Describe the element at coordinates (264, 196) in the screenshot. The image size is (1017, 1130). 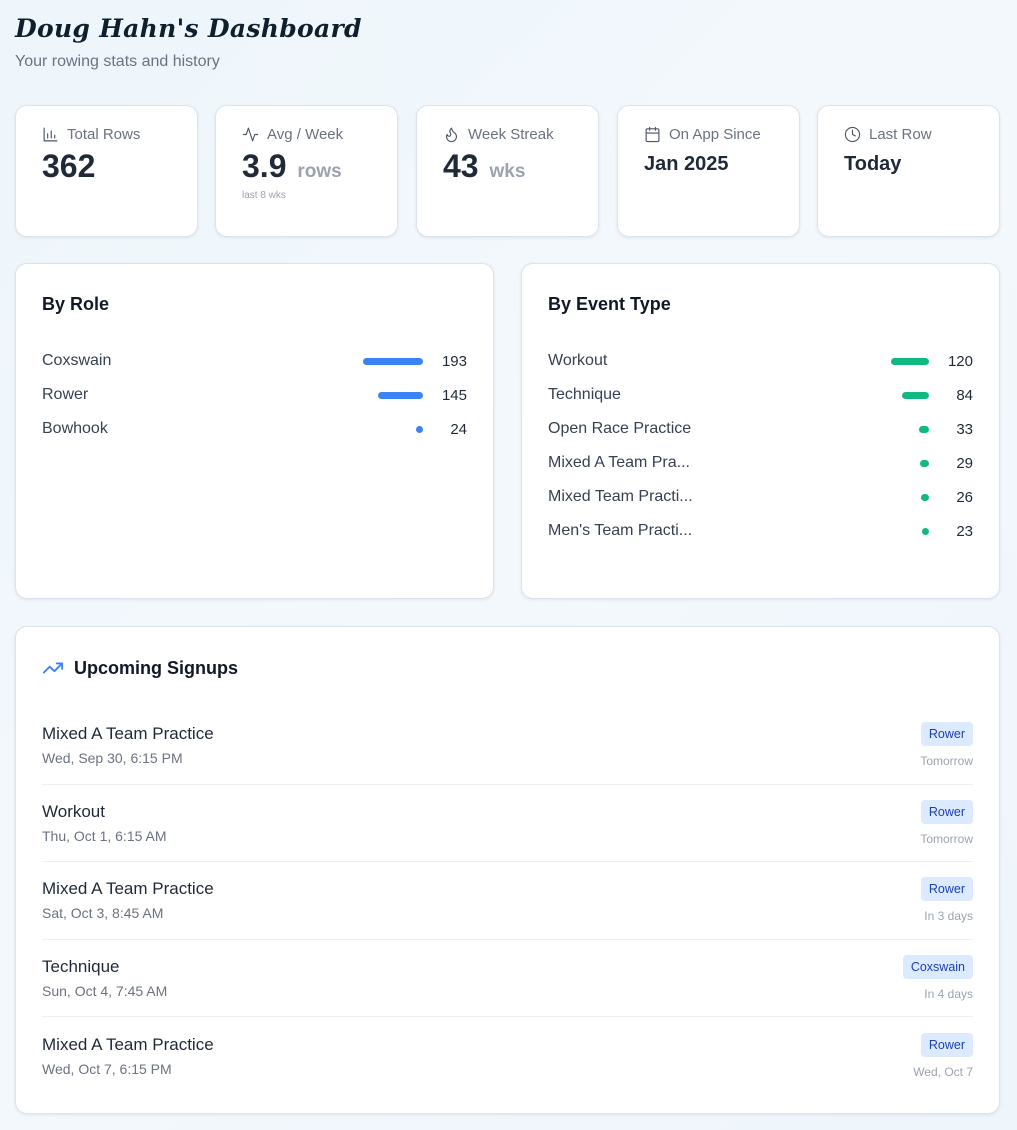
I see `stat-note: last 8 wks` at that location.